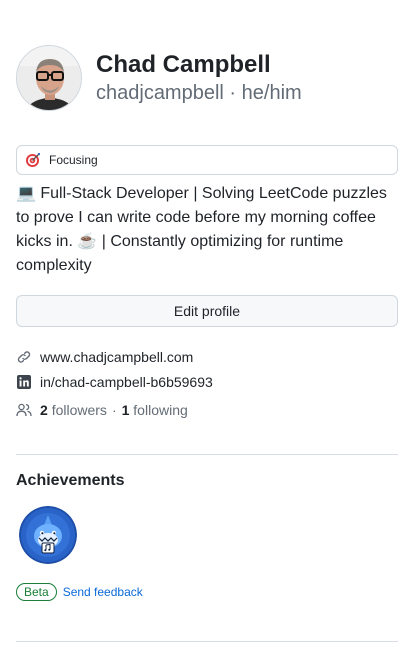 The height and width of the screenshot is (647, 411). What do you see at coordinates (24, 357) in the screenshot?
I see `link-icon` at bounding box center [24, 357].